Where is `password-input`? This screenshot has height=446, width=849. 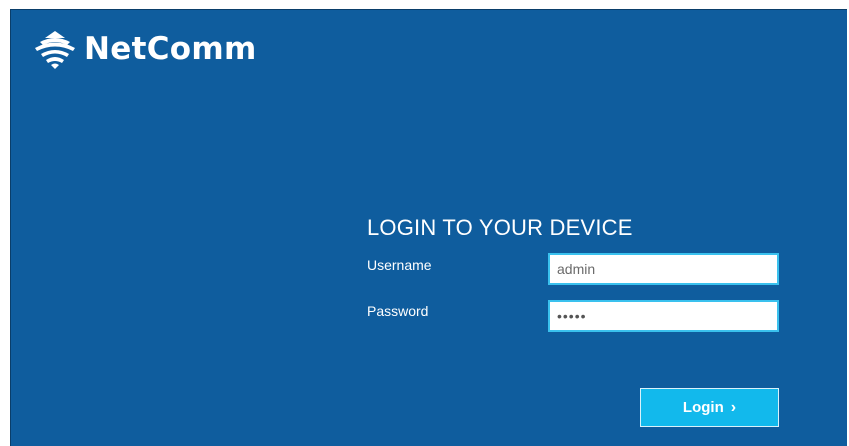
password-input is located at coordinates (663, 316).